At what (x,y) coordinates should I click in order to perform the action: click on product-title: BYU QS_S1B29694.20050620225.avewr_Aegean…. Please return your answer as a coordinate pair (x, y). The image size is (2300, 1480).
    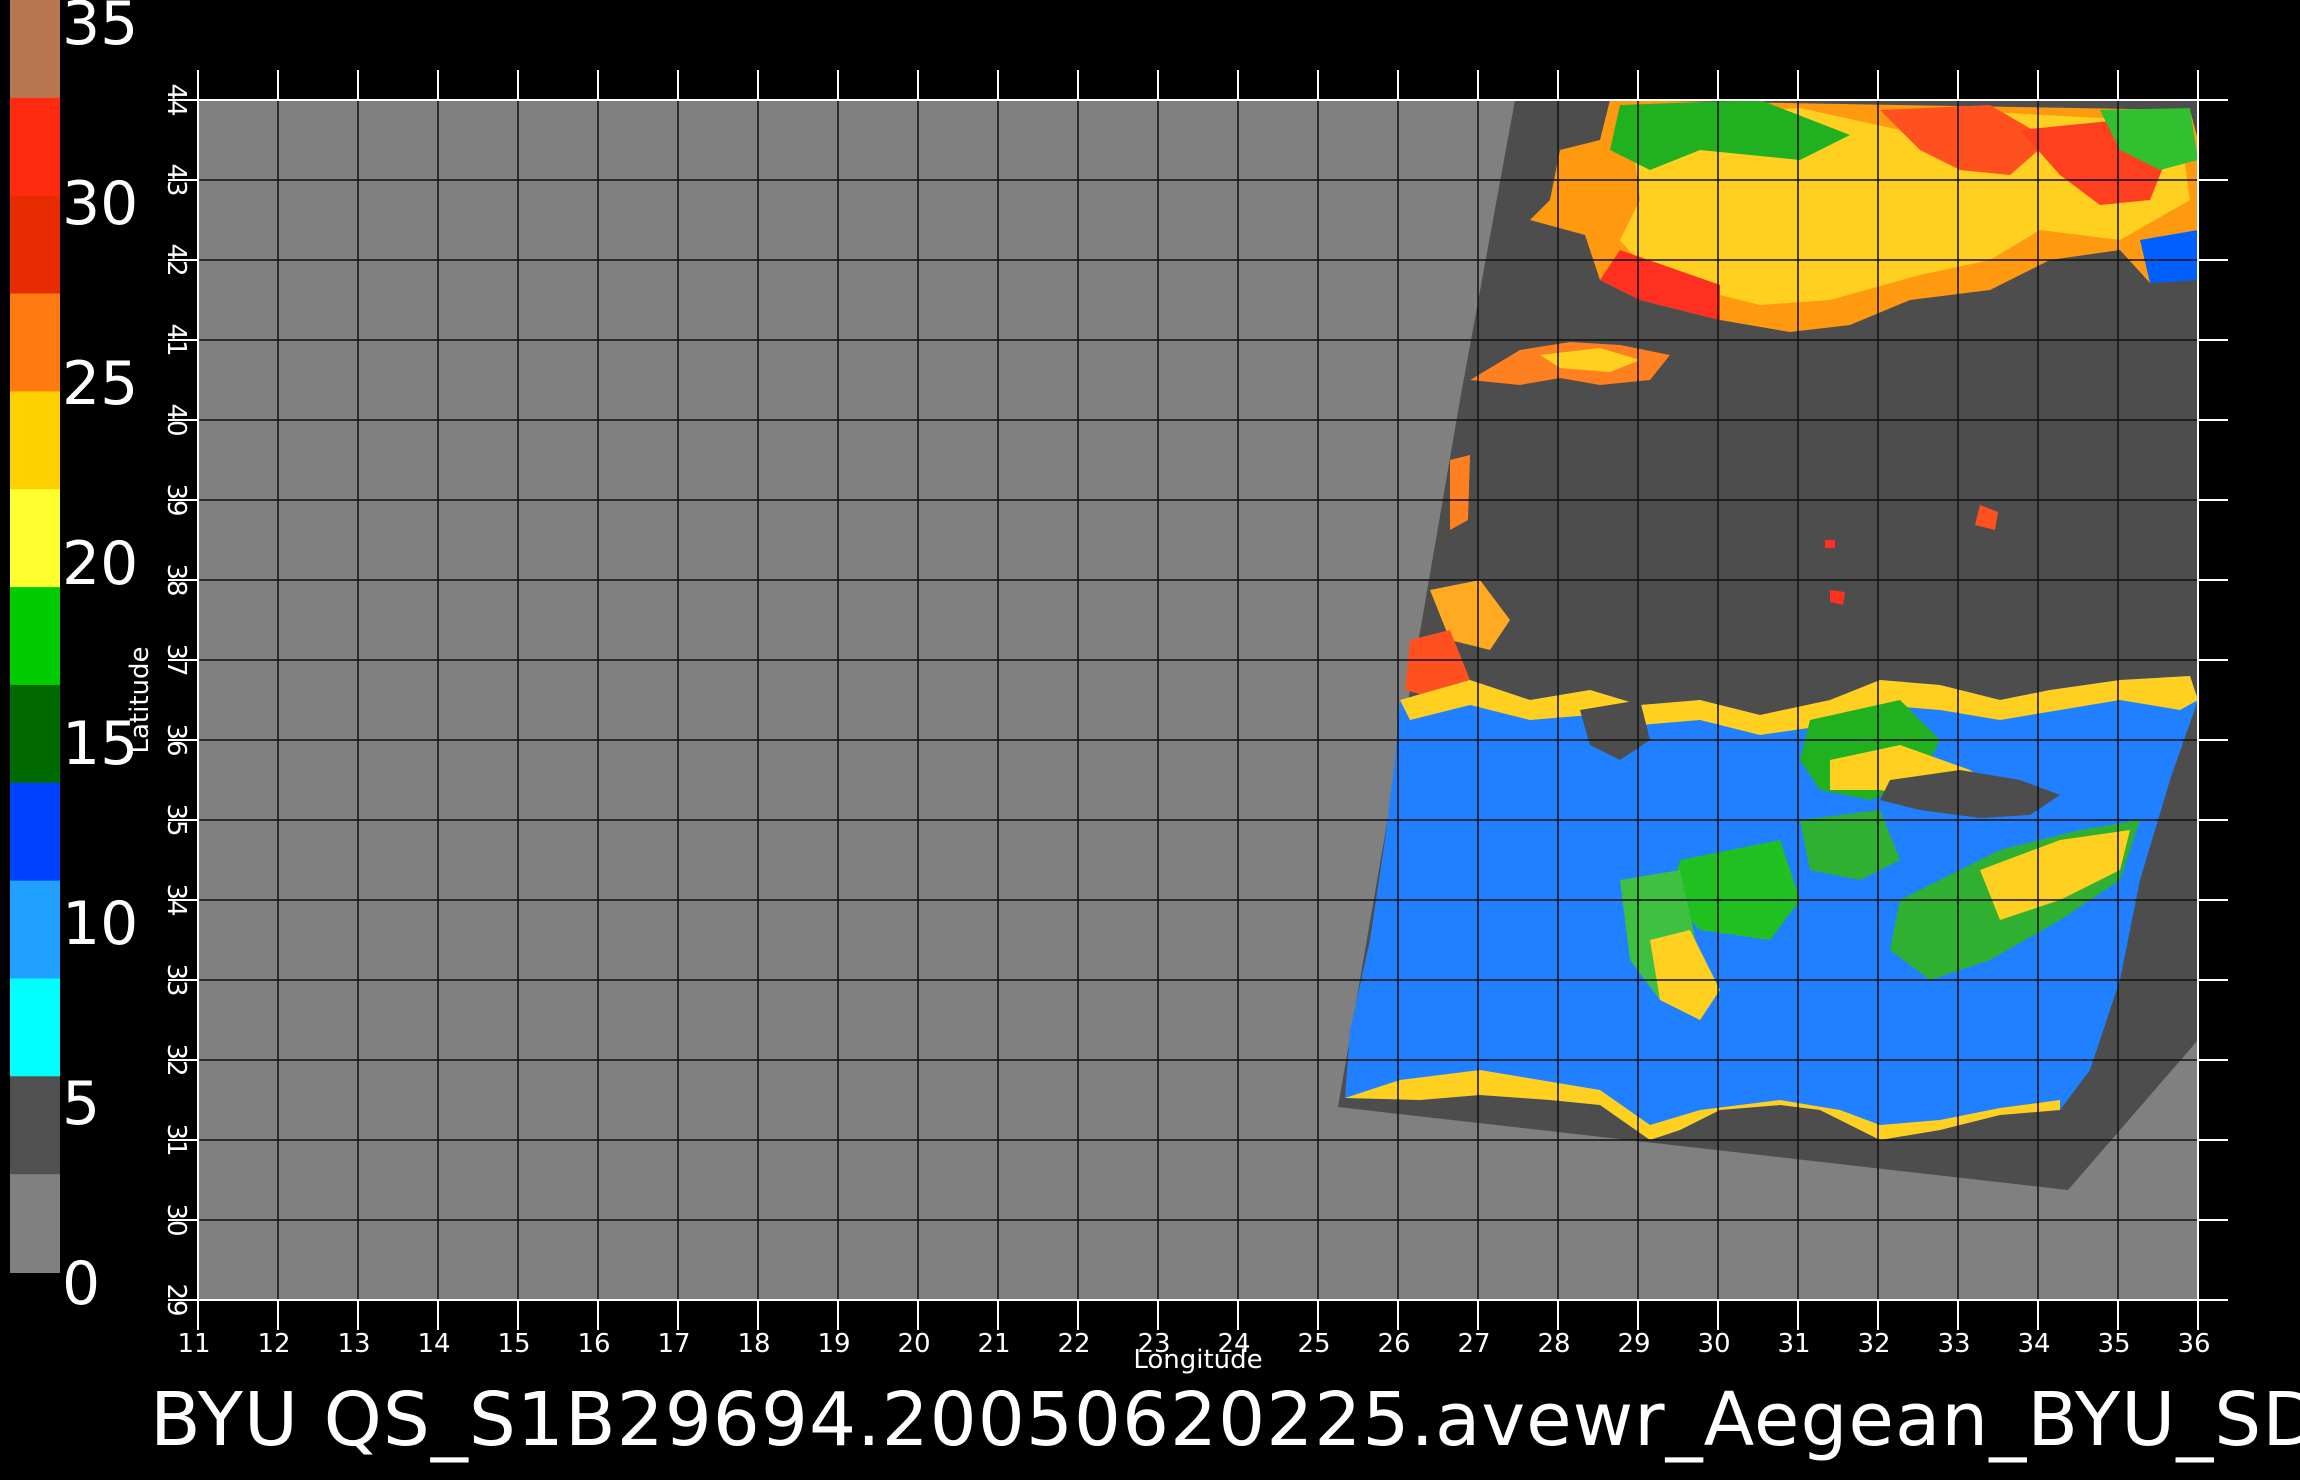
    Looking at the image, I should click on (1225, 1420).